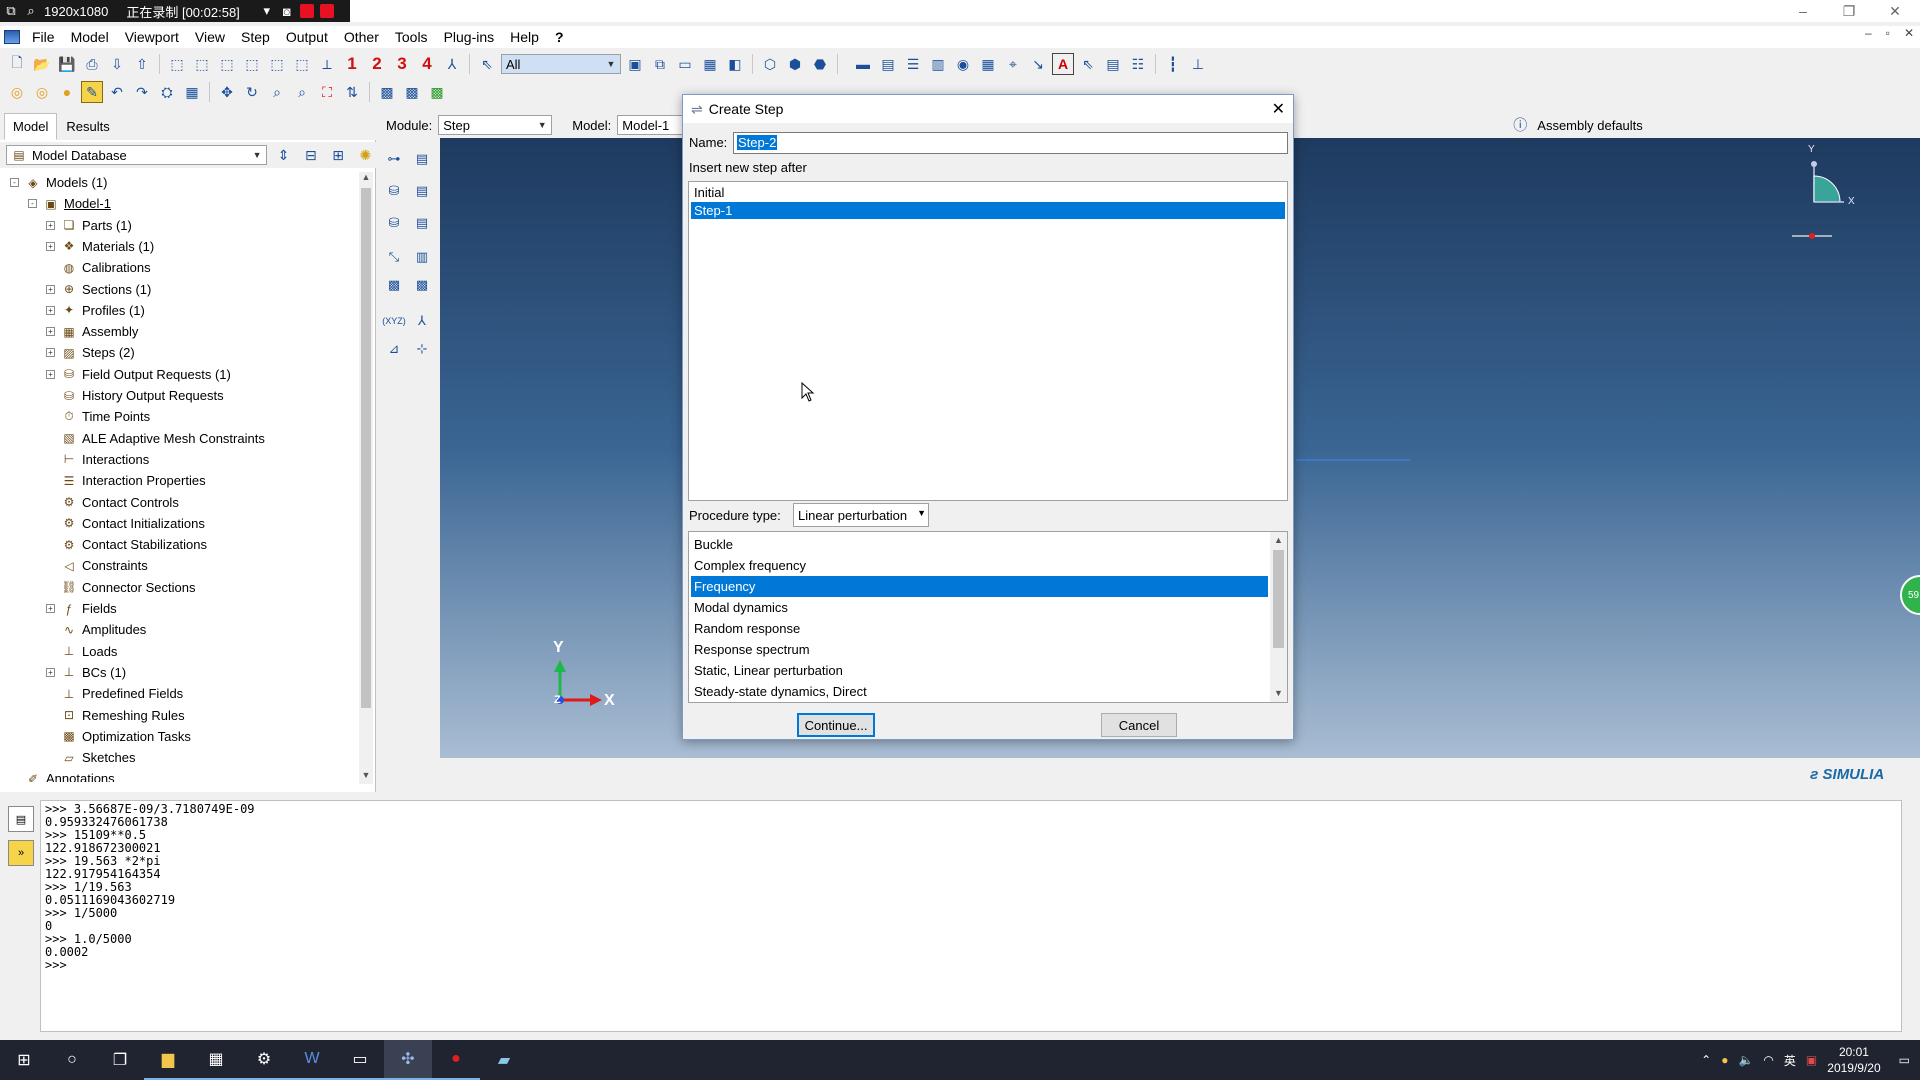 The width and height of the screenshot is (1920, 1080). I want to click on tree-item: + ▦ Assembly, so click(92, 331).